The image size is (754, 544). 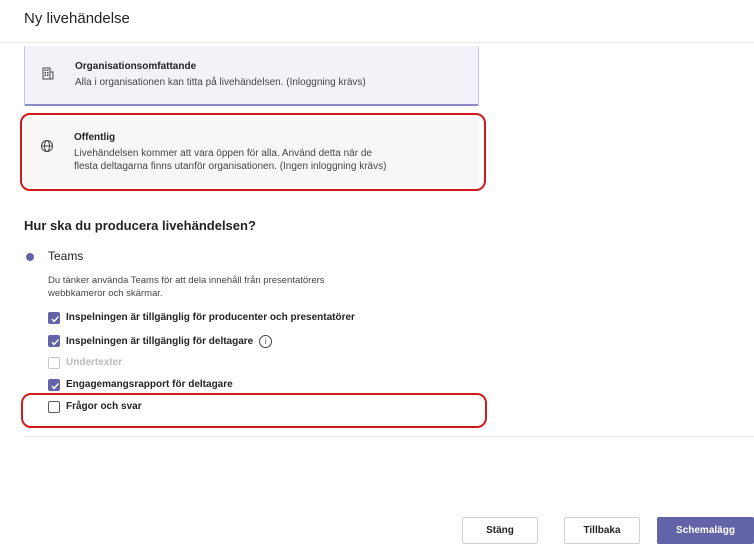 I want to click on header-divider, so click(x=377, y=42).